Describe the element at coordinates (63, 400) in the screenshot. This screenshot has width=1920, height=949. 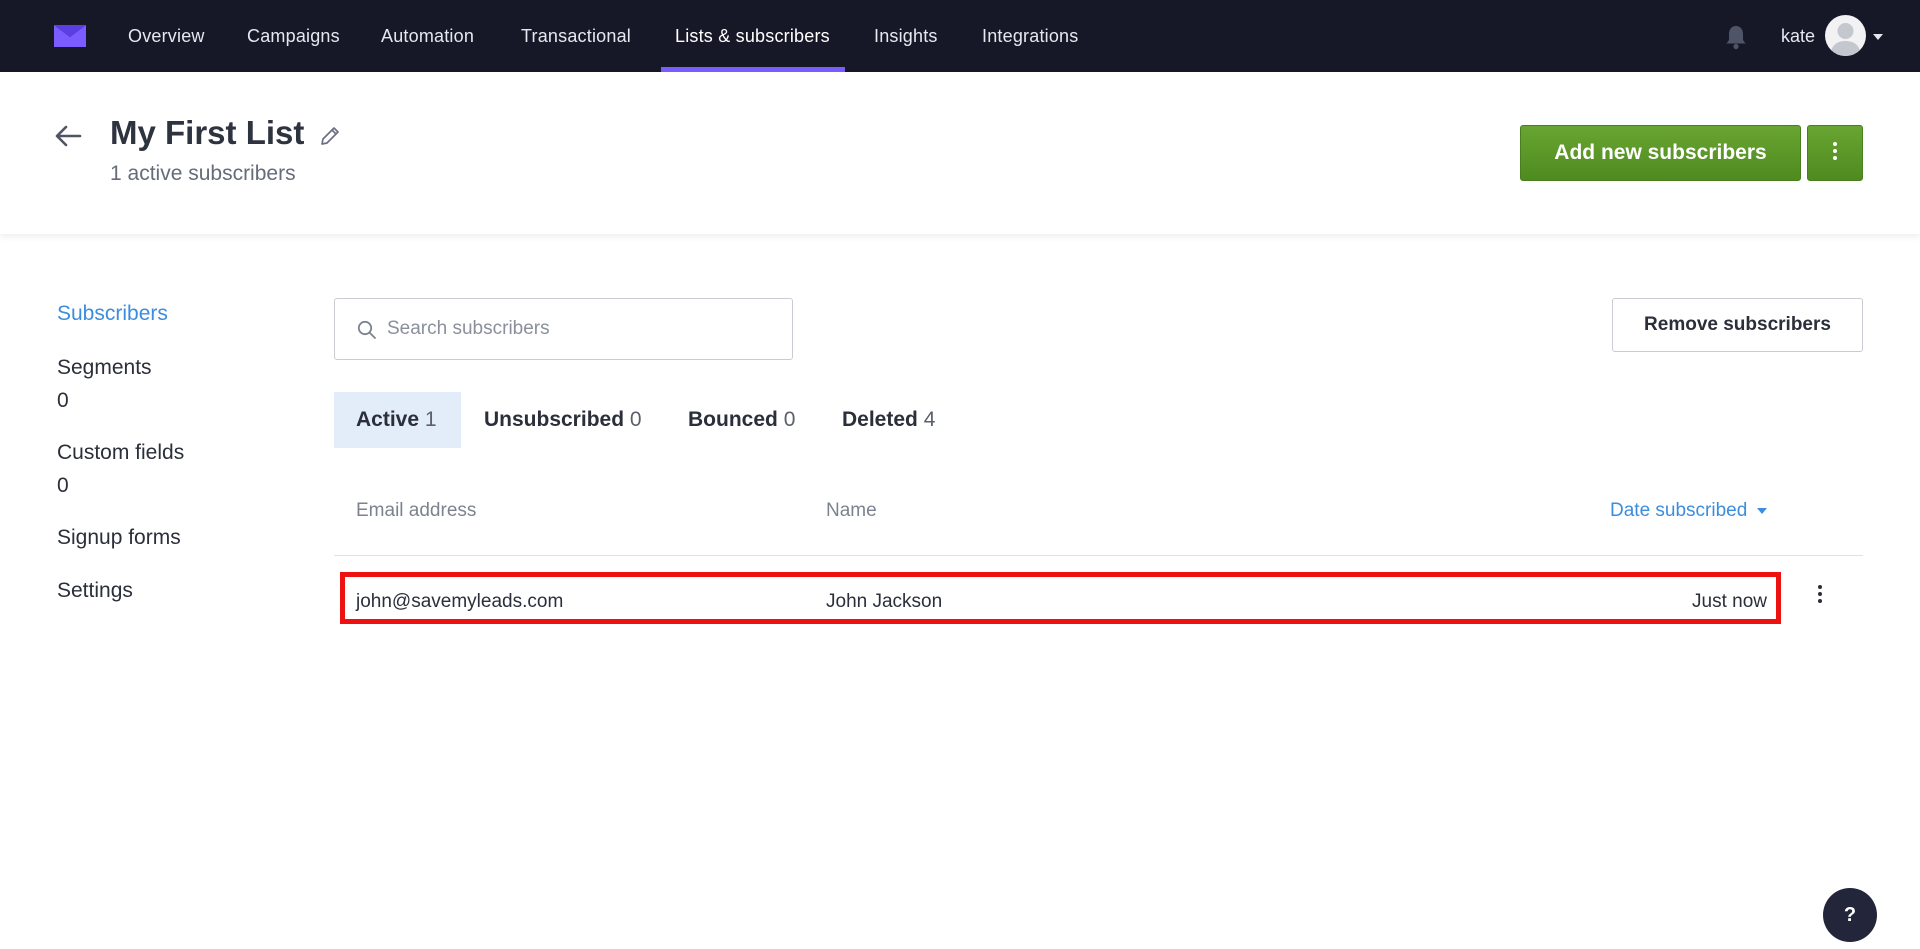
I see `segments-count: 0` at that location.